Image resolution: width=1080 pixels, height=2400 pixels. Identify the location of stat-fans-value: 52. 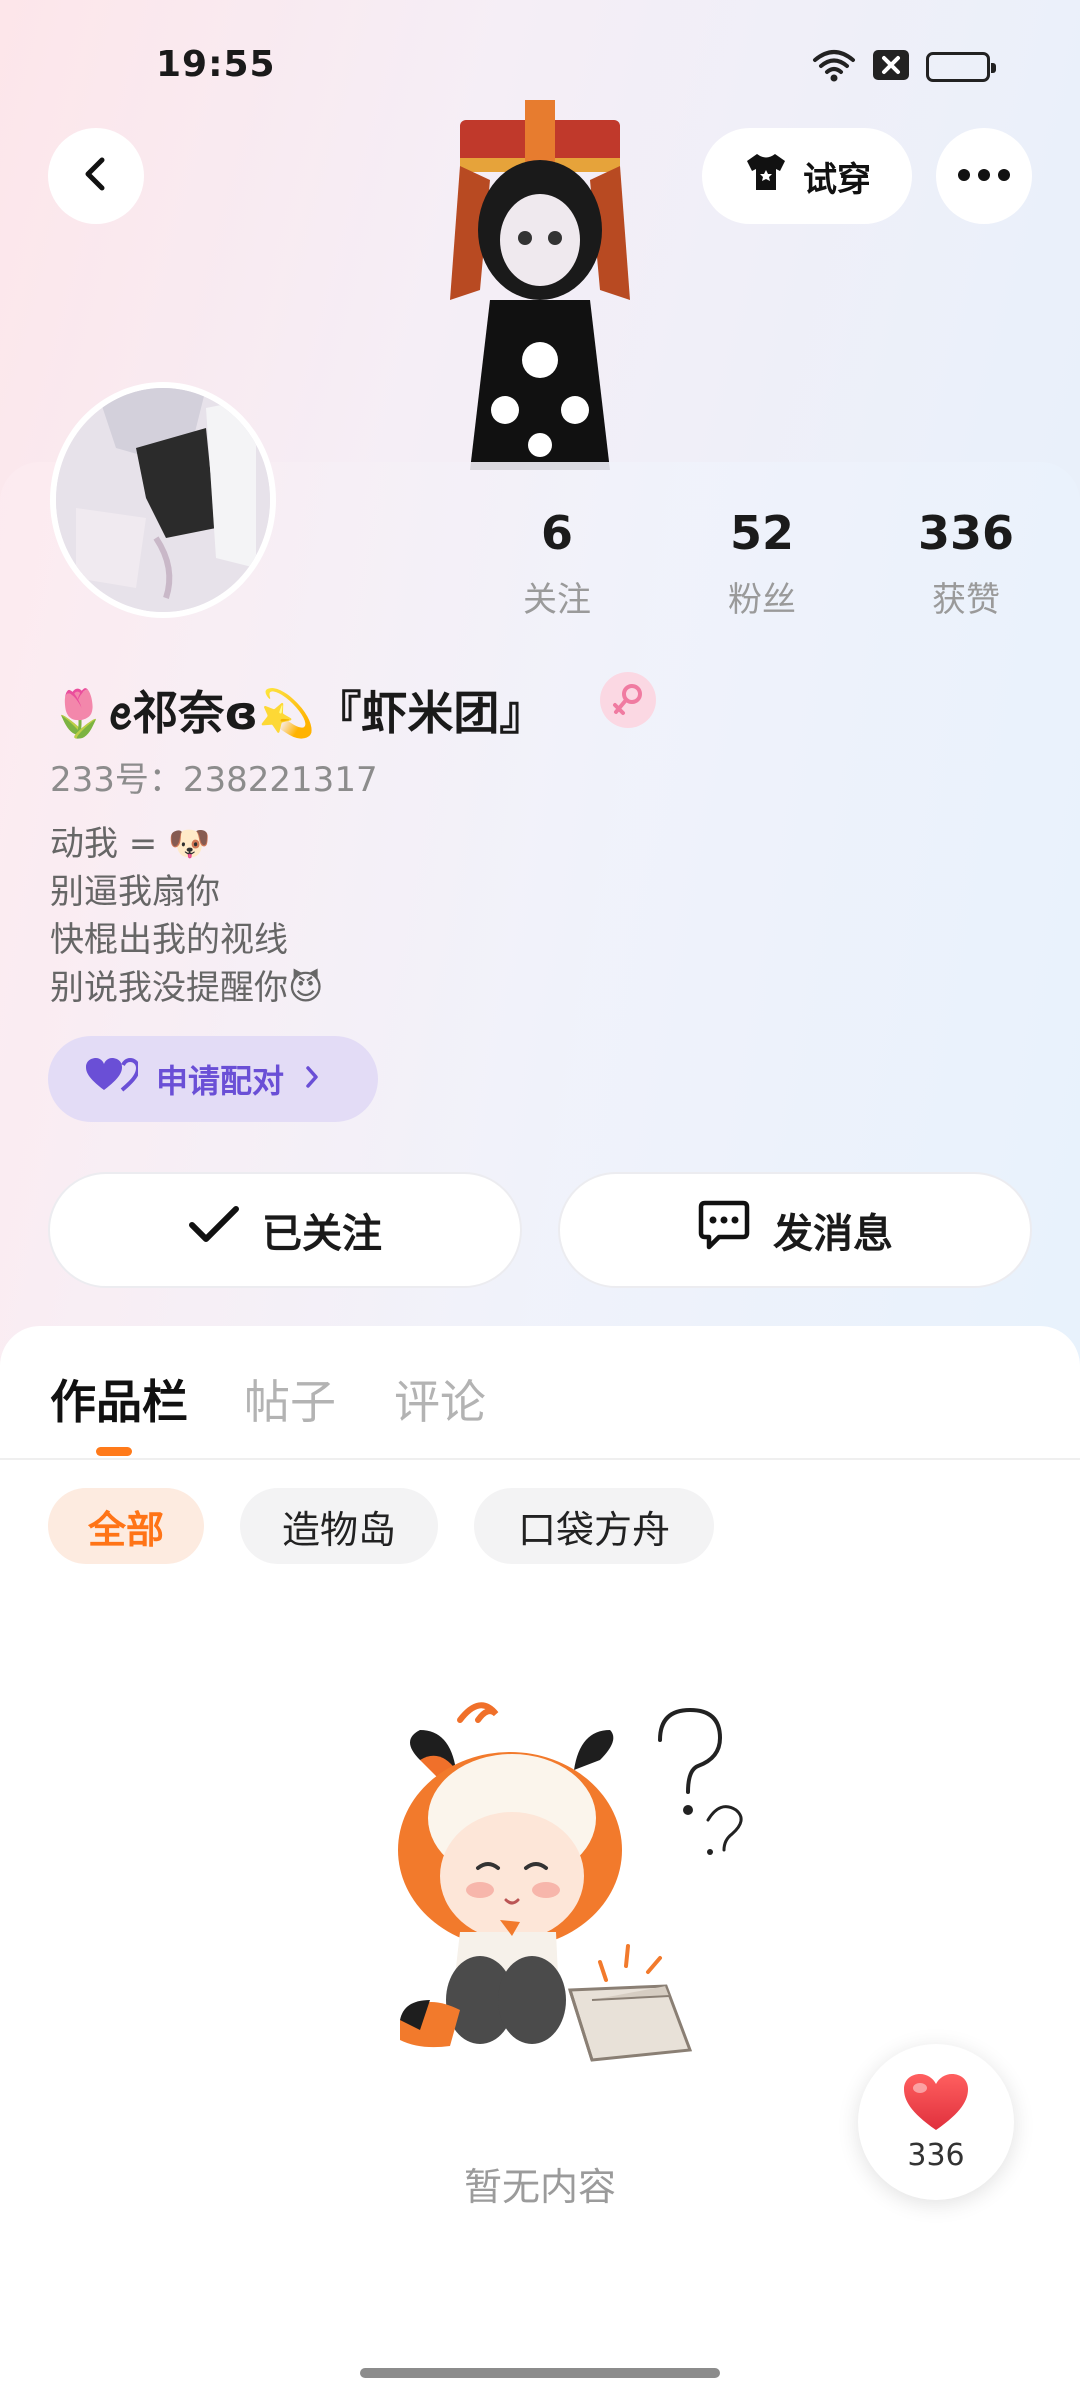
(761, 533).